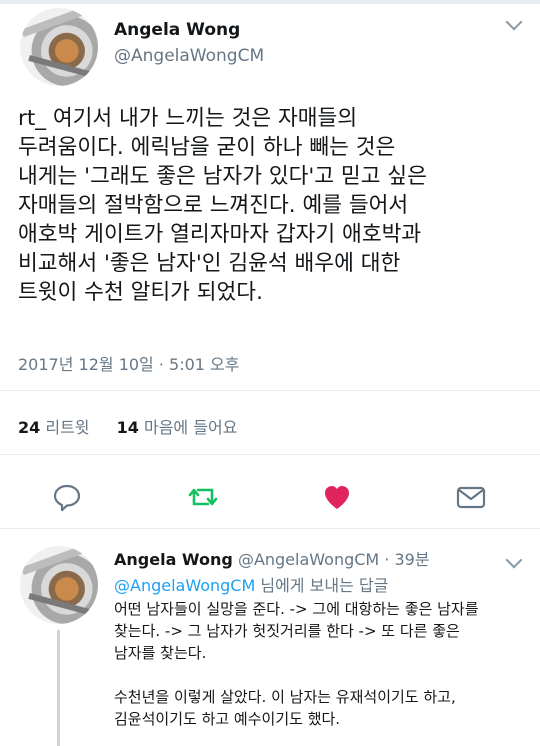 Image resolution: width=540 pixels, height=746 pixels. I want to click on retweets-label: 리트윗, so click(67, 427).